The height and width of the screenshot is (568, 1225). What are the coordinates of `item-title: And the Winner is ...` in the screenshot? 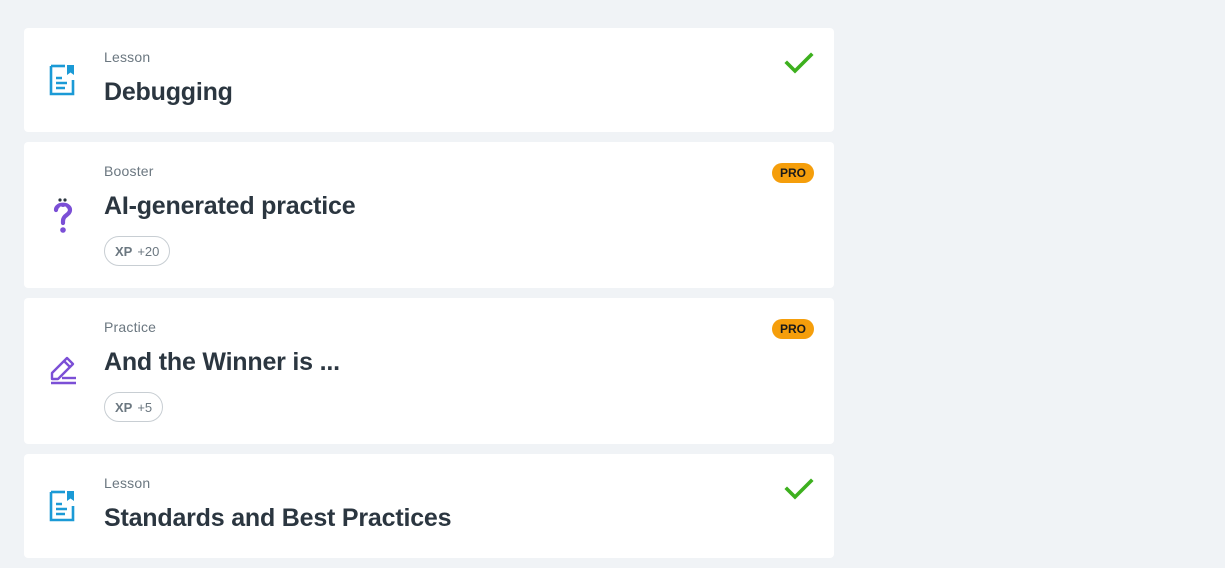 It's located at (222, 362).